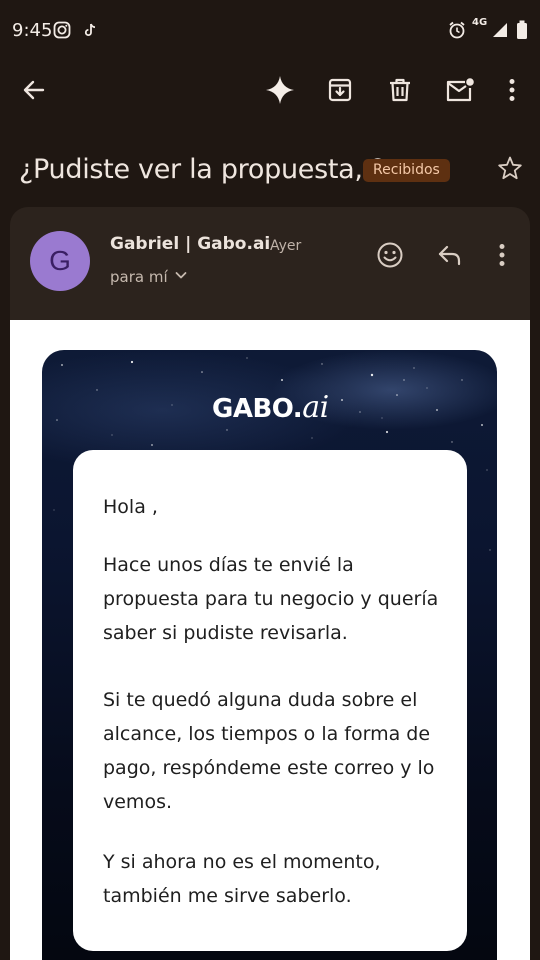  I want to click on mark-unread-icon, so click(460, 92).